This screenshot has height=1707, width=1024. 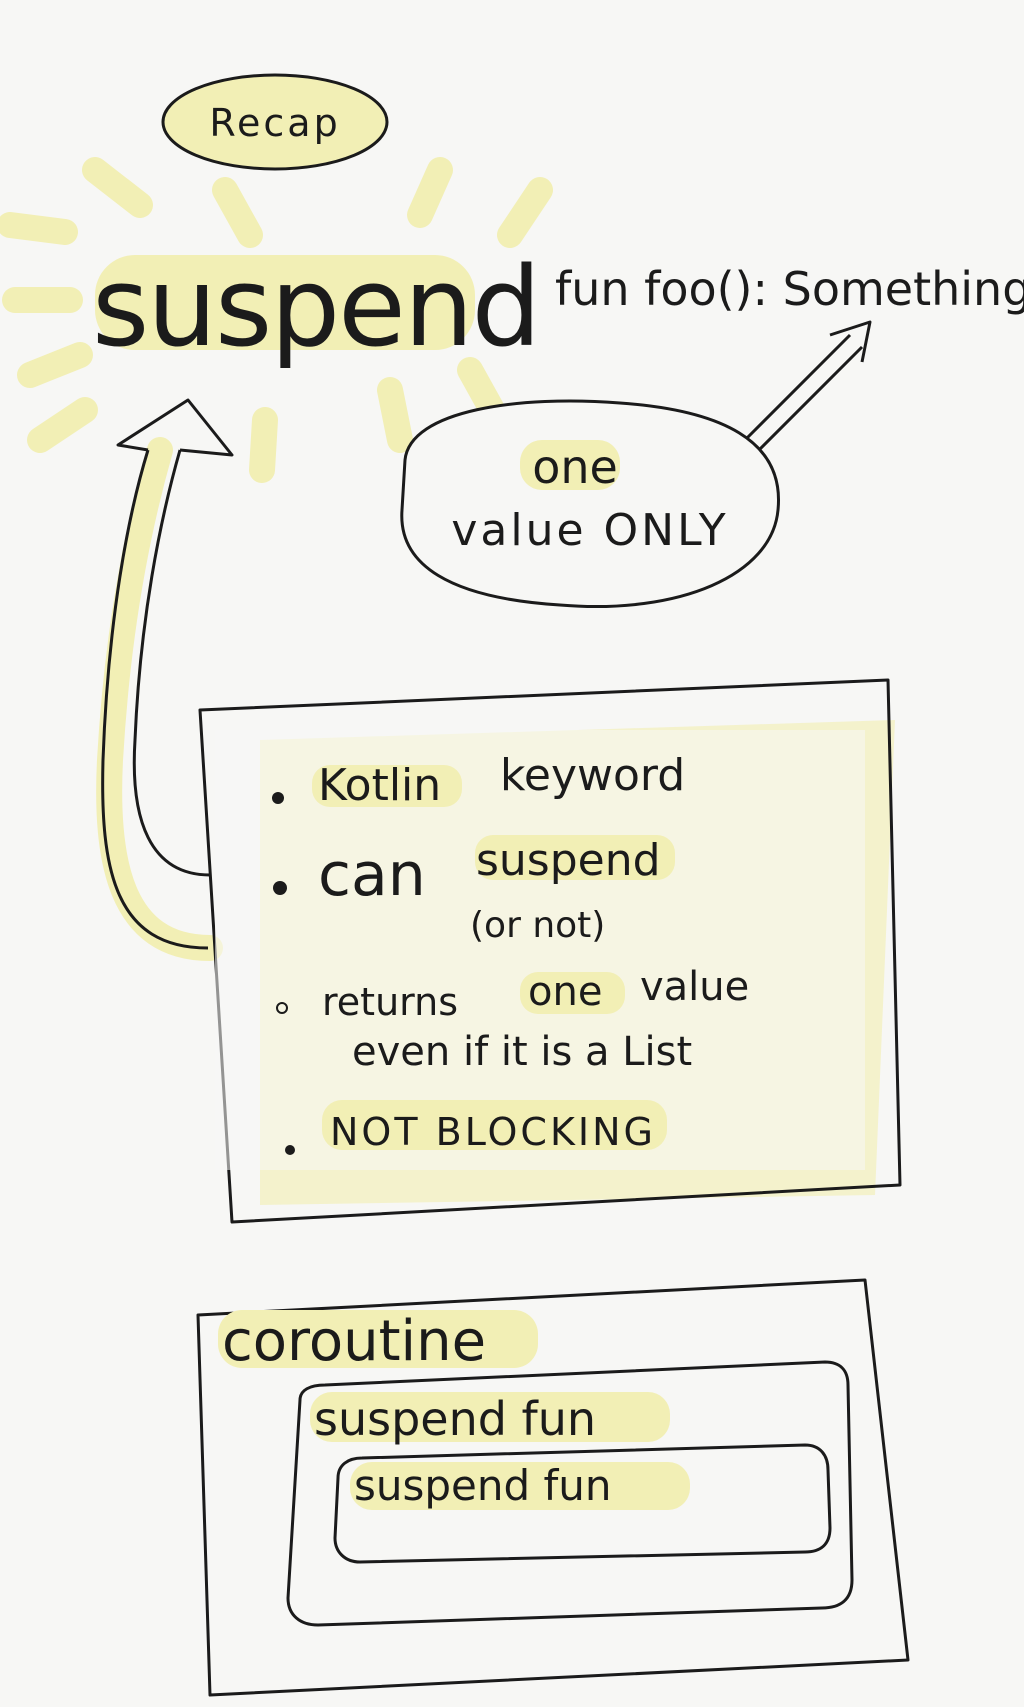 I want to click on suspend-keyword: suspend, so click(x=315, y=307).